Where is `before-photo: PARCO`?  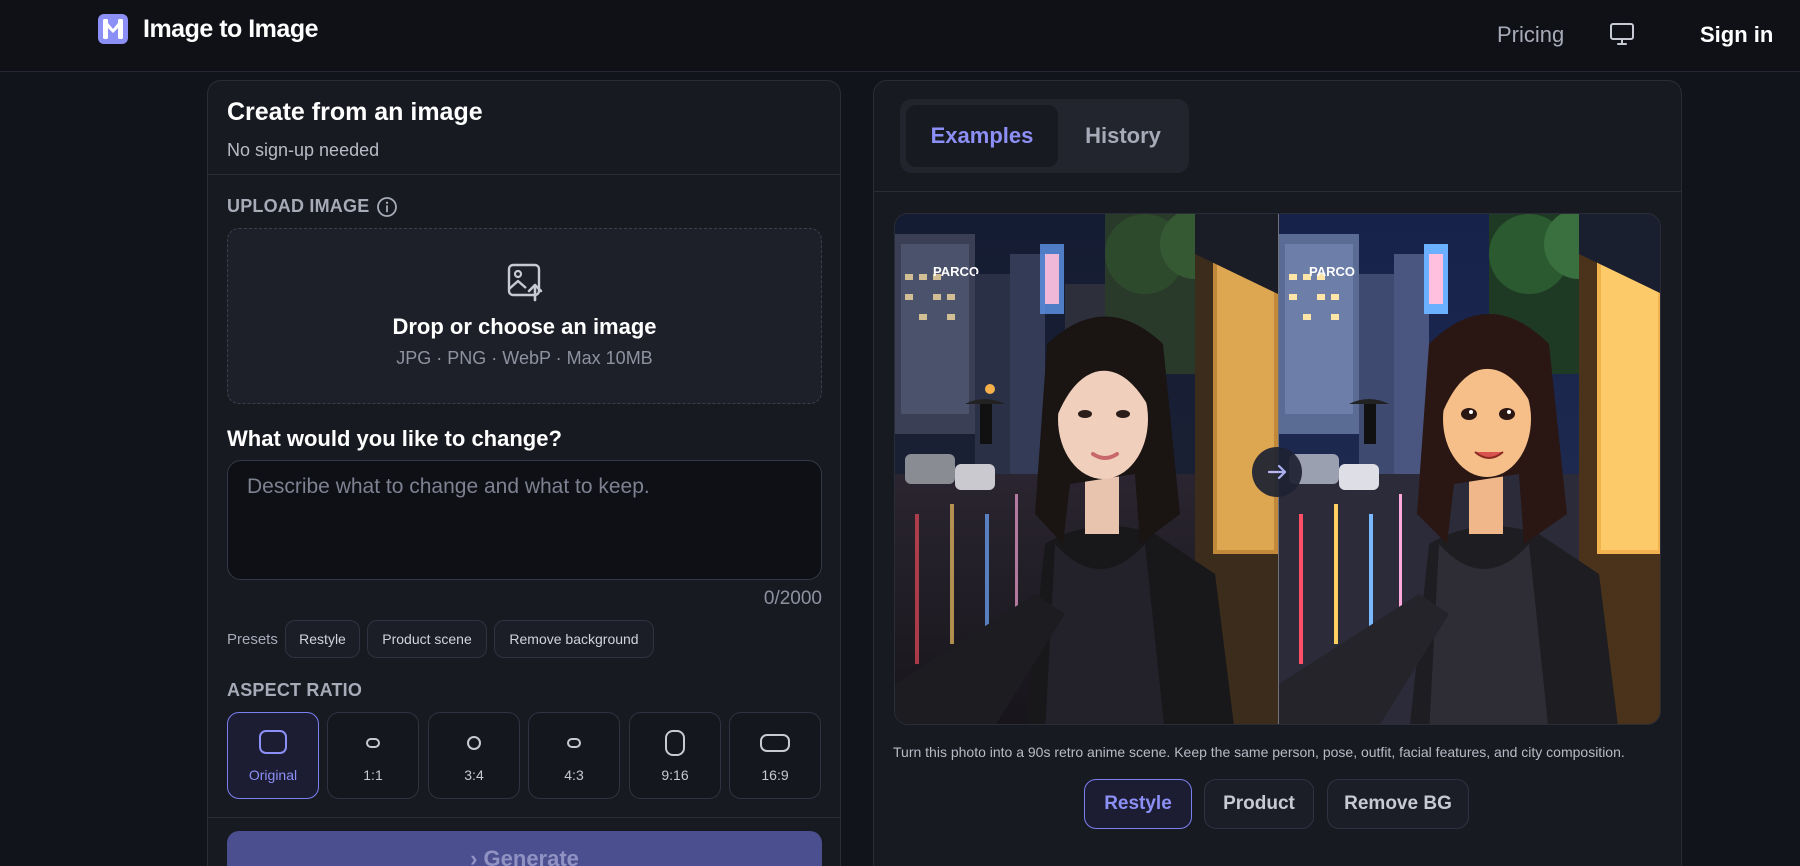
before-photo: PARCO is located at coordinates (1086, 469).